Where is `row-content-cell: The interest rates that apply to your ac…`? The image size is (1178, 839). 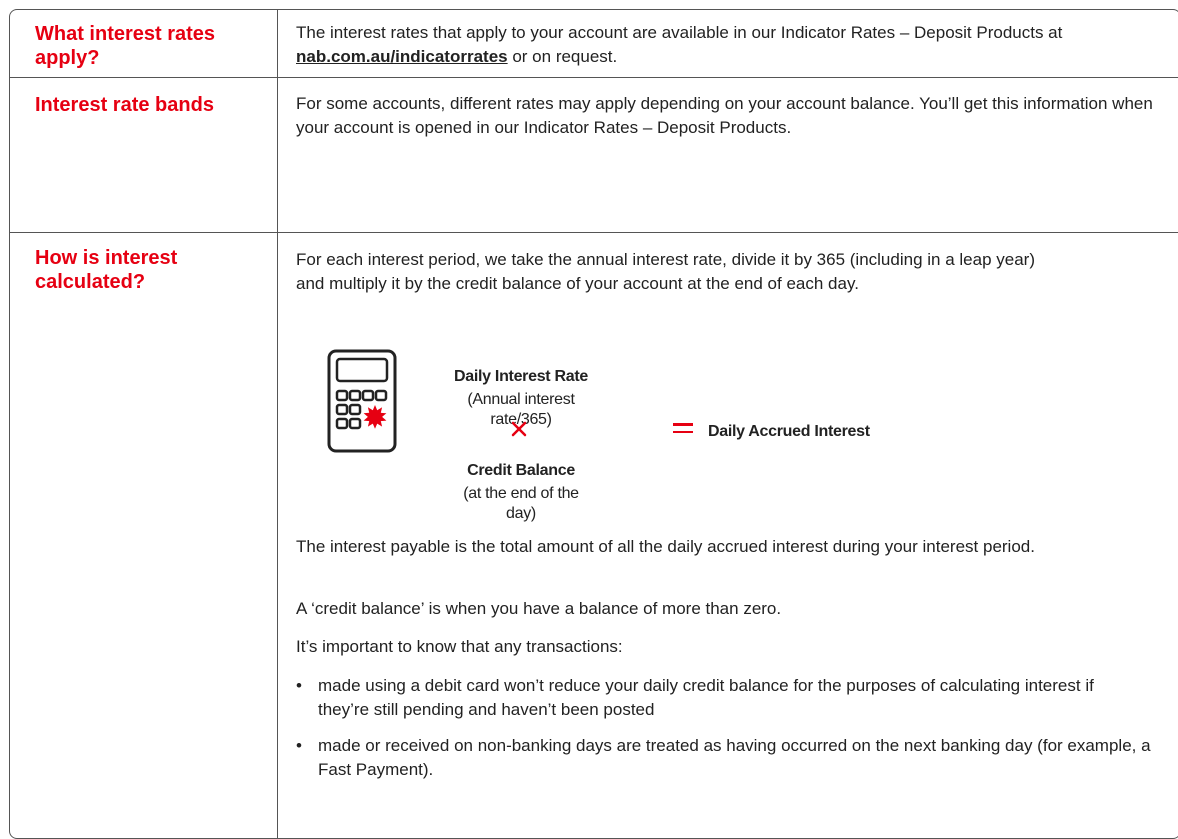 row-content-cell: The interest rates that apply to your ac… is located at coordinates (728, 43).